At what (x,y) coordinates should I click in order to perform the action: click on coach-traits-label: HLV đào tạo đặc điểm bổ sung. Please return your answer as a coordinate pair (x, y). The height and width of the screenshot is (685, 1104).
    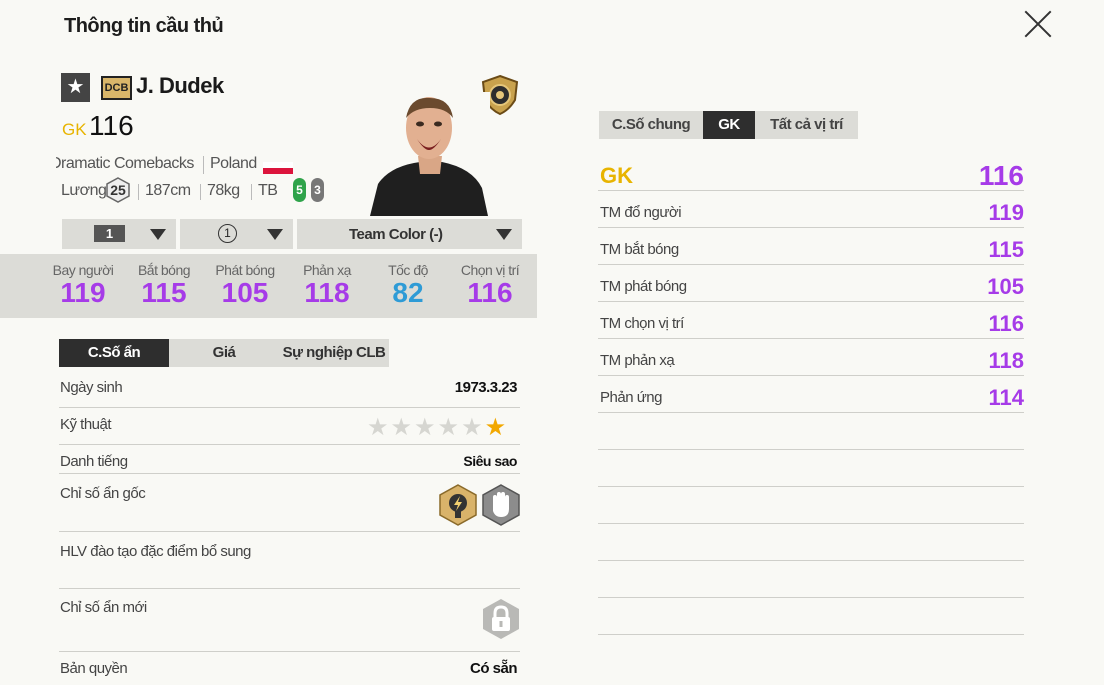
    Looking at the image, I should click on (155, 551).